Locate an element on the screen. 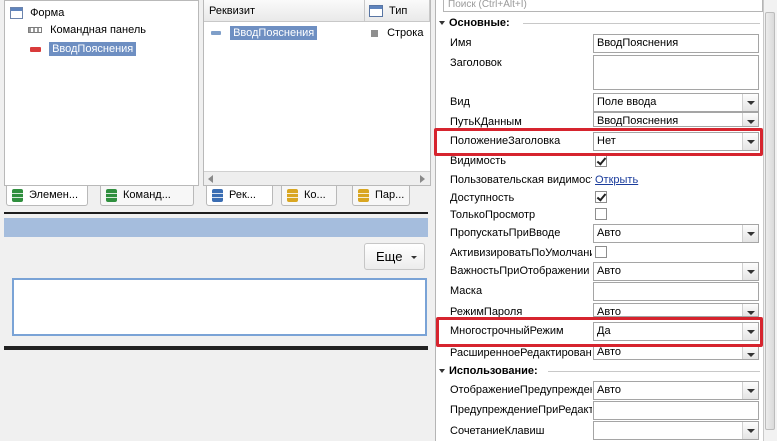 The height and width of the screenshot is (441, 777). type-column-icon is located at coordinates (376, 11).